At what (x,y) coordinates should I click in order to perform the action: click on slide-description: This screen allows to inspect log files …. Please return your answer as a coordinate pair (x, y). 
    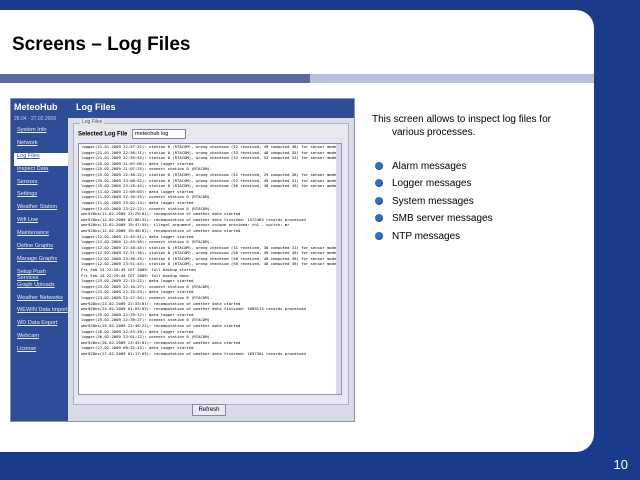
    Looking at the image, I should click on (479, 126).